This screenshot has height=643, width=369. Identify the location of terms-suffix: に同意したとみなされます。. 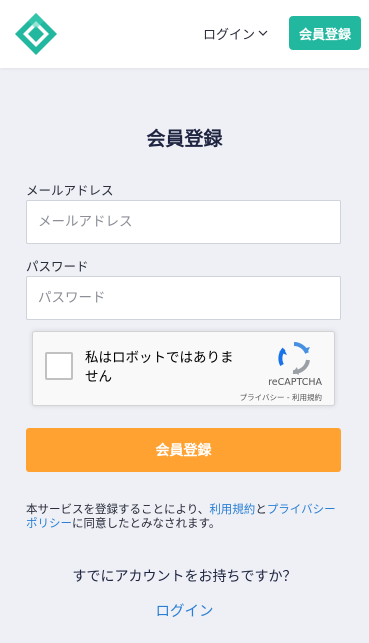
(146, 523).